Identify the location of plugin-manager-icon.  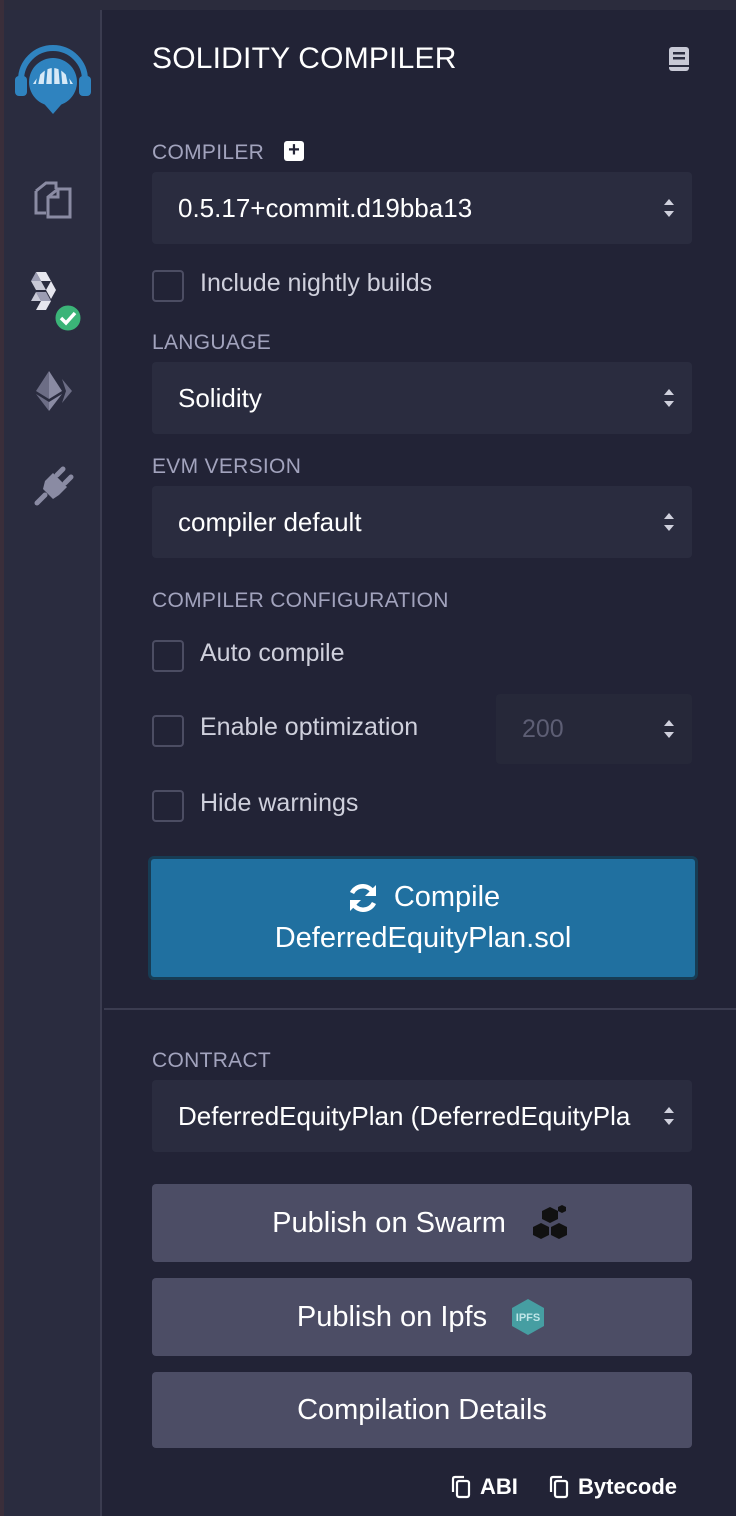
(53, 487).